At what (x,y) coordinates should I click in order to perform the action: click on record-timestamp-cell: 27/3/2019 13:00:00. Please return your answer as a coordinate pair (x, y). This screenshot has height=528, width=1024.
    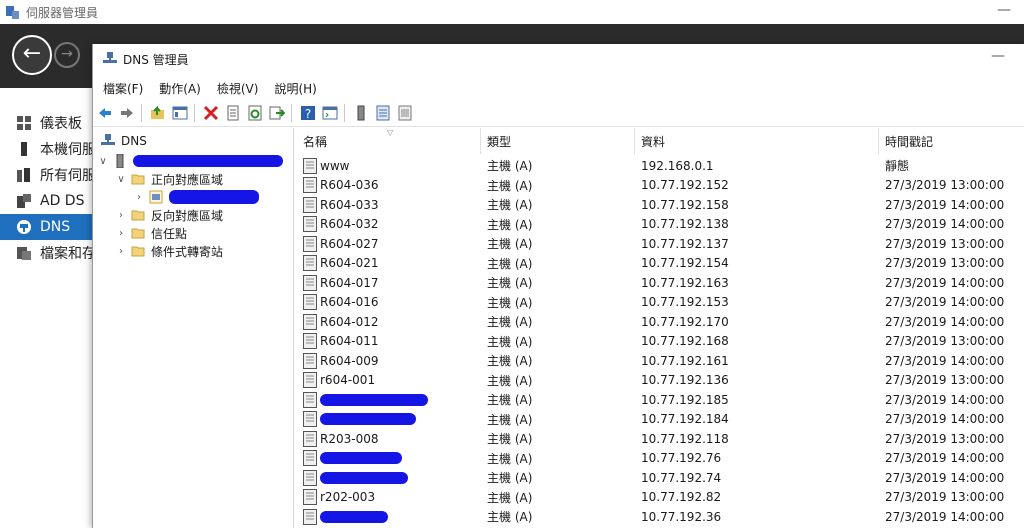
    Looking at the image, I should click on (945, 341).